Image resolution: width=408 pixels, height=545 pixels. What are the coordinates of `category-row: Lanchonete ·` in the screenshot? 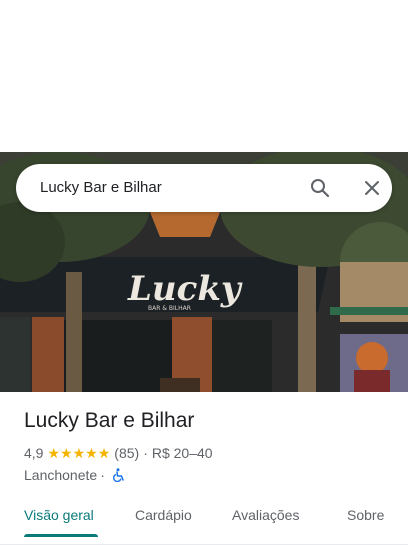 It's located at (216, 475).